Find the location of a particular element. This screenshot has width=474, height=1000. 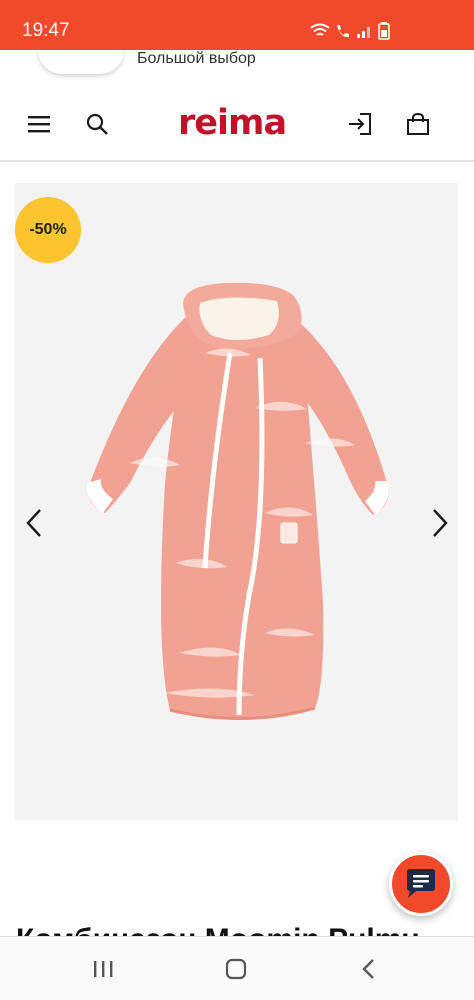

recent-apps-icon is located at coordinates (103, 969).